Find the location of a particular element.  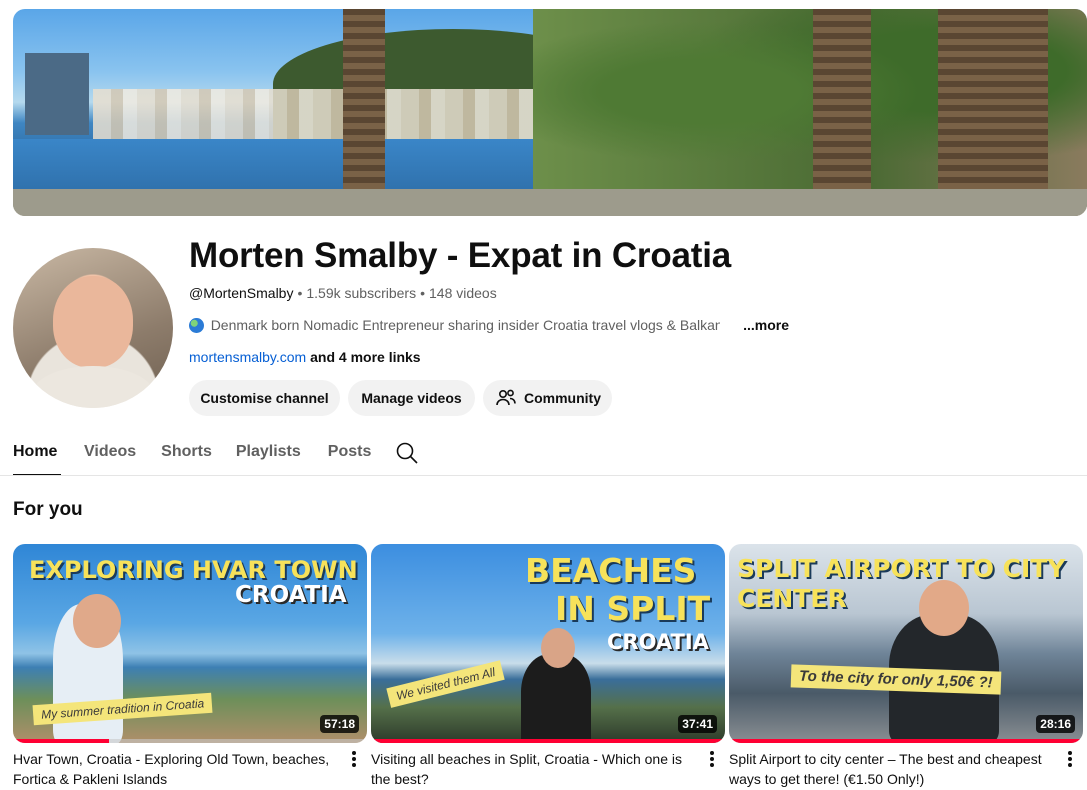

community-label: Community is located at coordinates (562, 398).